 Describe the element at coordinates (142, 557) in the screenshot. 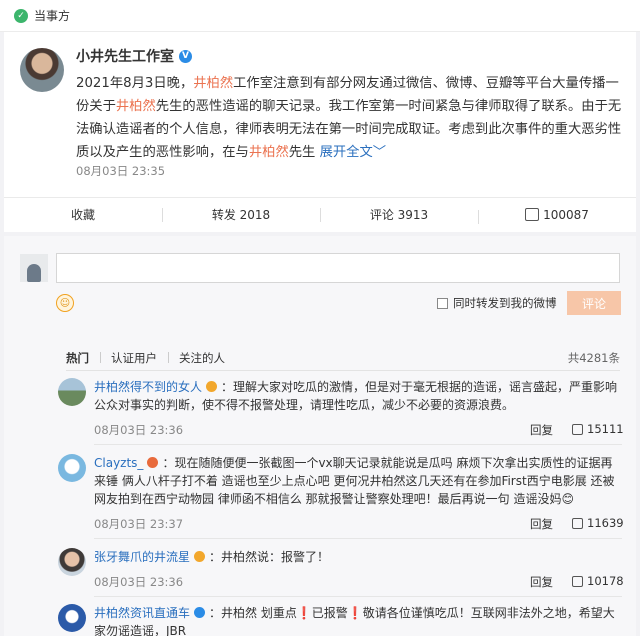

I see `commenter-name: 张牙舞爪的井流星` at that location.